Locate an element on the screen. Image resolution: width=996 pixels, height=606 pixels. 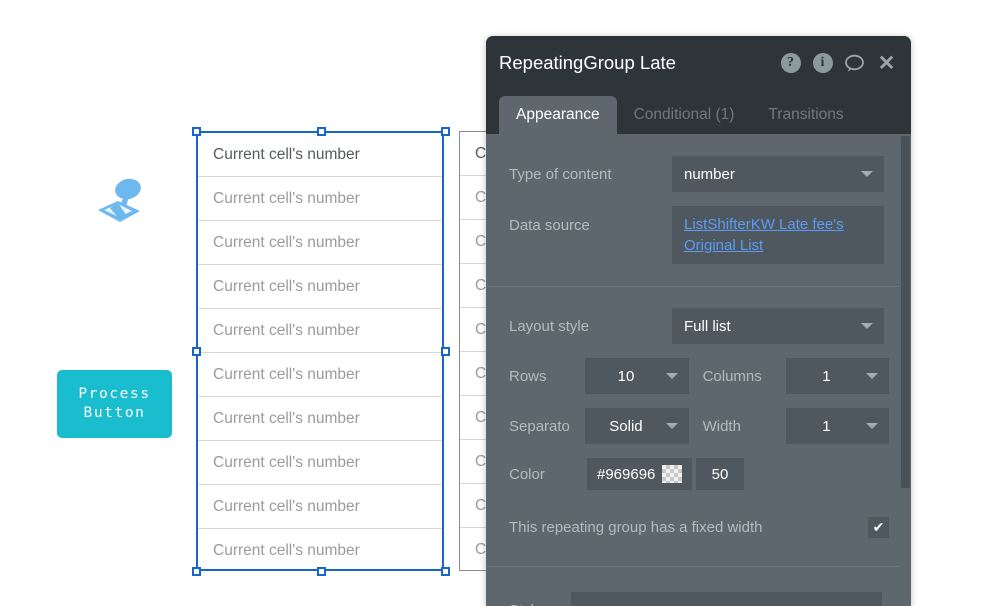
data-source-value: ListShifterKW Late fee's Original List is located at coordinates (778, 235).